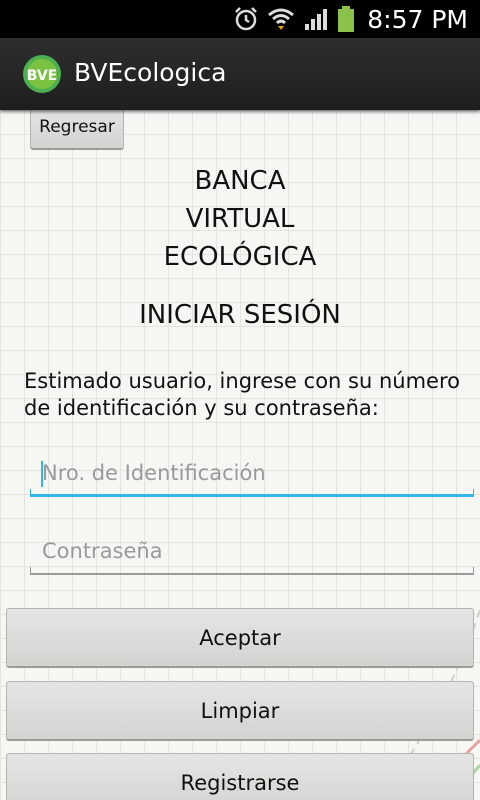  Describe the element at coordinates (154, 473) in the screenshot. I see `id-number-placeholder: Nro. de Identificación` at that location.